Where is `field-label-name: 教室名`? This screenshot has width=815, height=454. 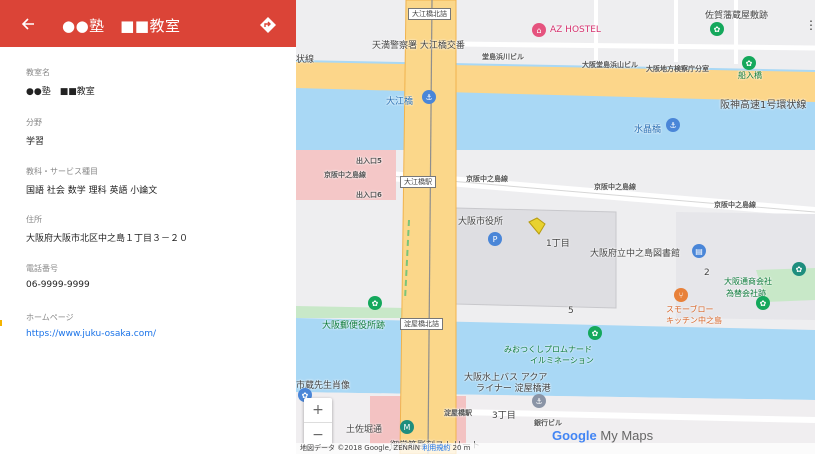
field-label-name: 教室名 is located at coordinates (38, 72).